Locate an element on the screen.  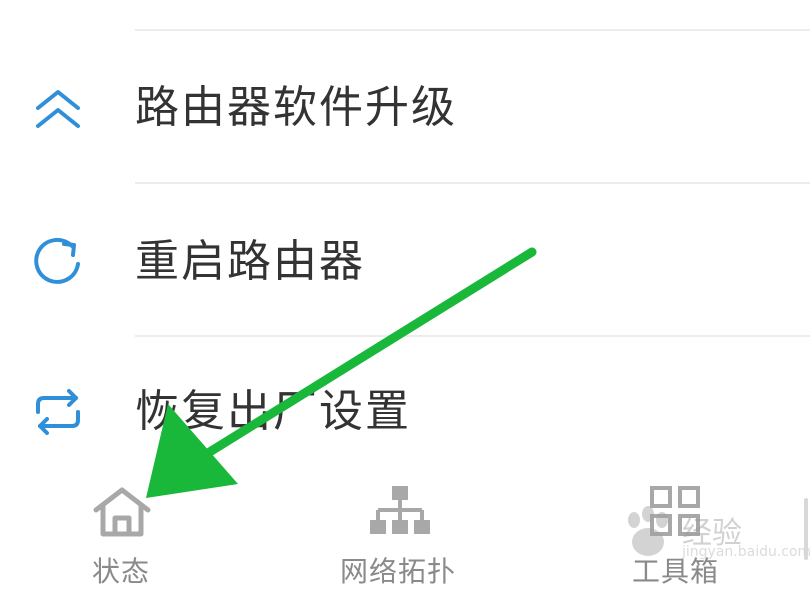
edge-indicator is located at coordinates (806, 529).